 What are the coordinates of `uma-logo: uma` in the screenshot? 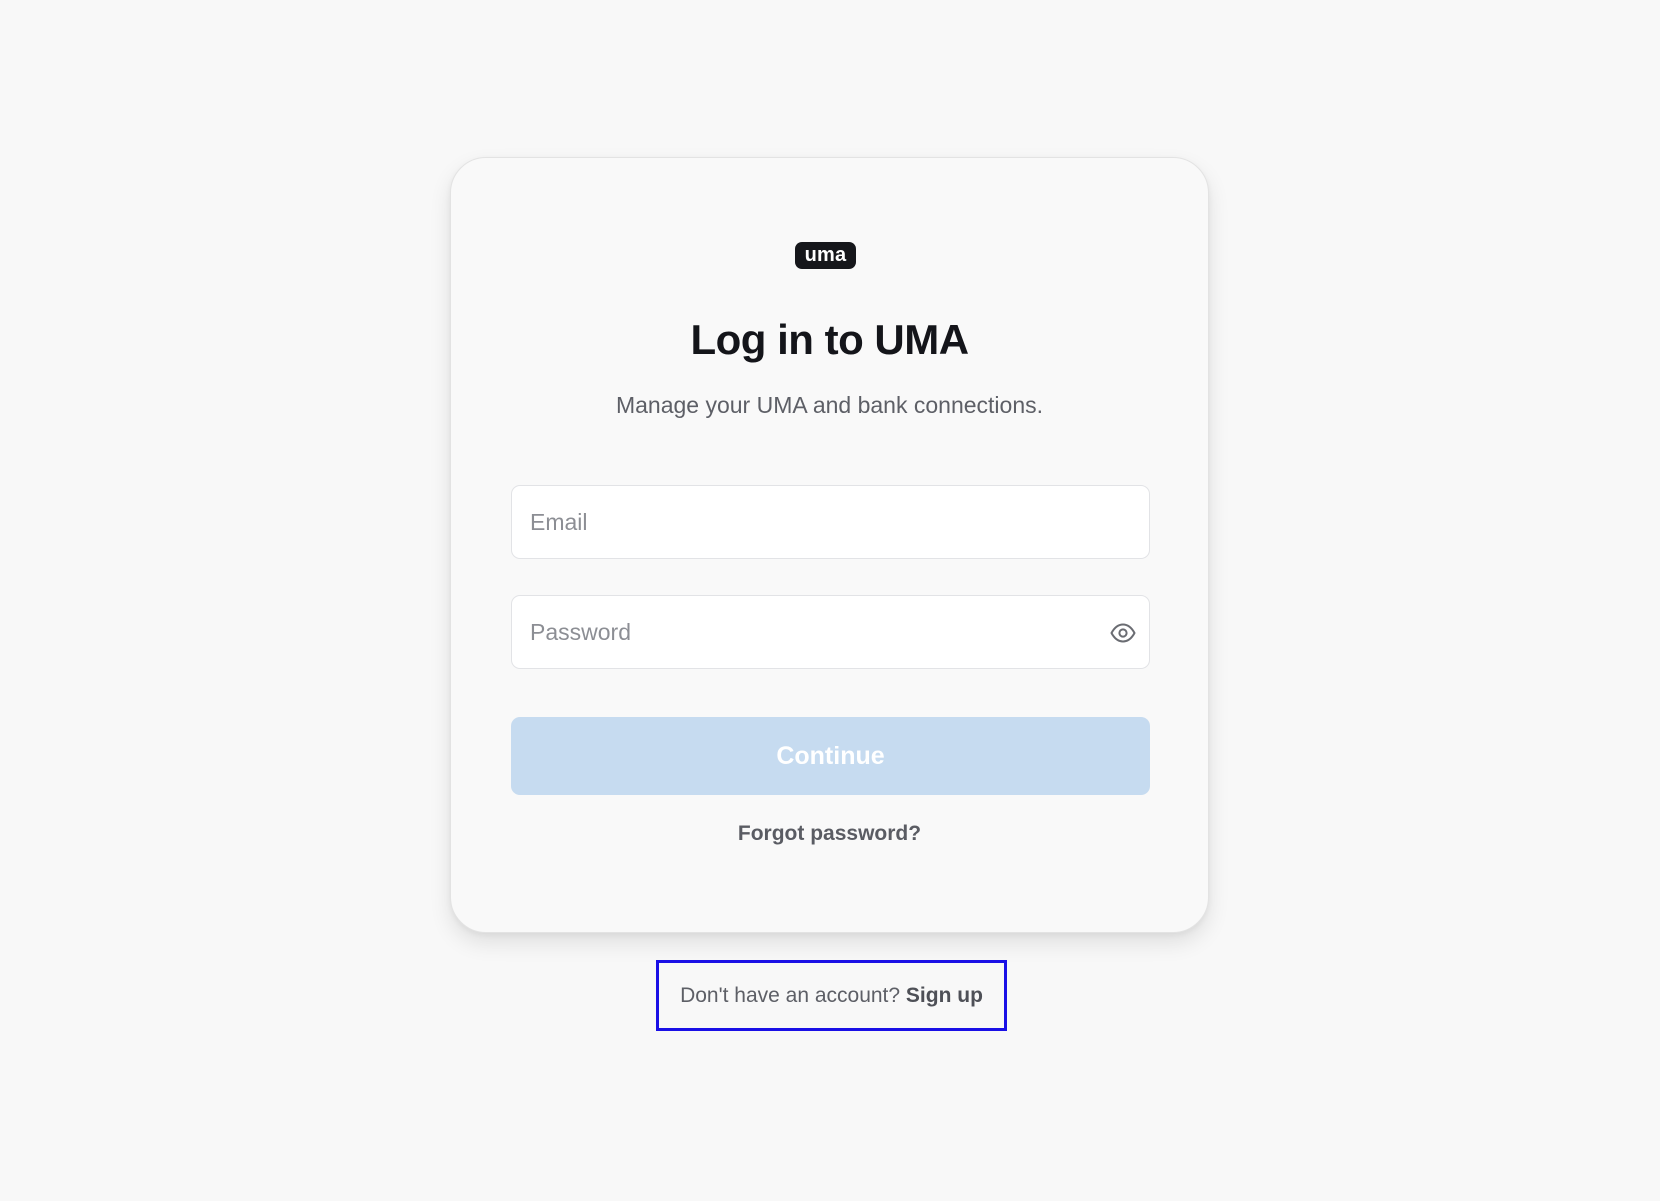 It's located at (825, 255).